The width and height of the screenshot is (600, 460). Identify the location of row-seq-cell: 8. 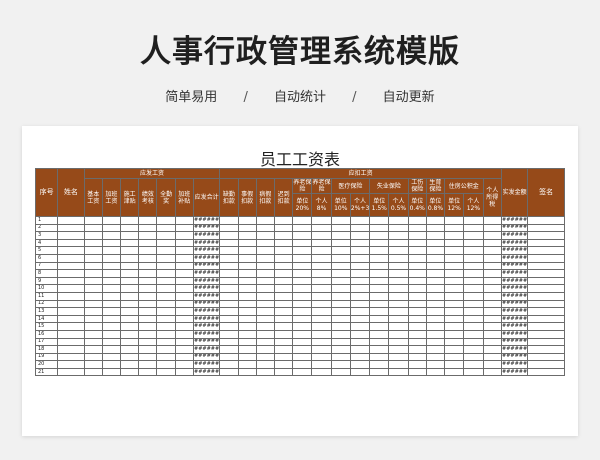
(46, 273).